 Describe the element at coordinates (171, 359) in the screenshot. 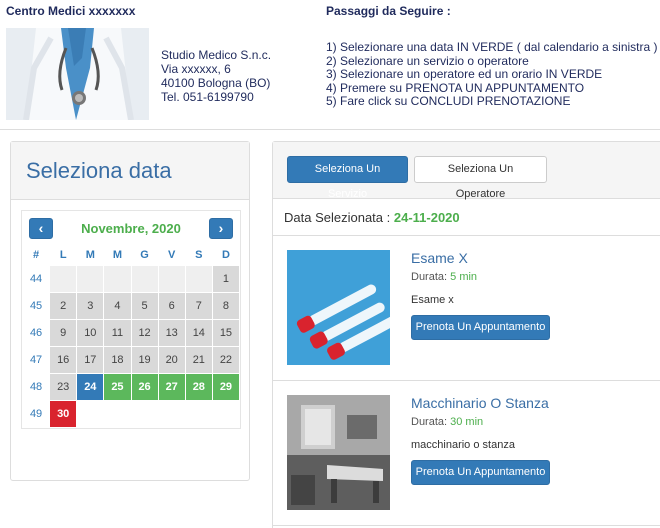

I see `calendar-day: 20` at that location.